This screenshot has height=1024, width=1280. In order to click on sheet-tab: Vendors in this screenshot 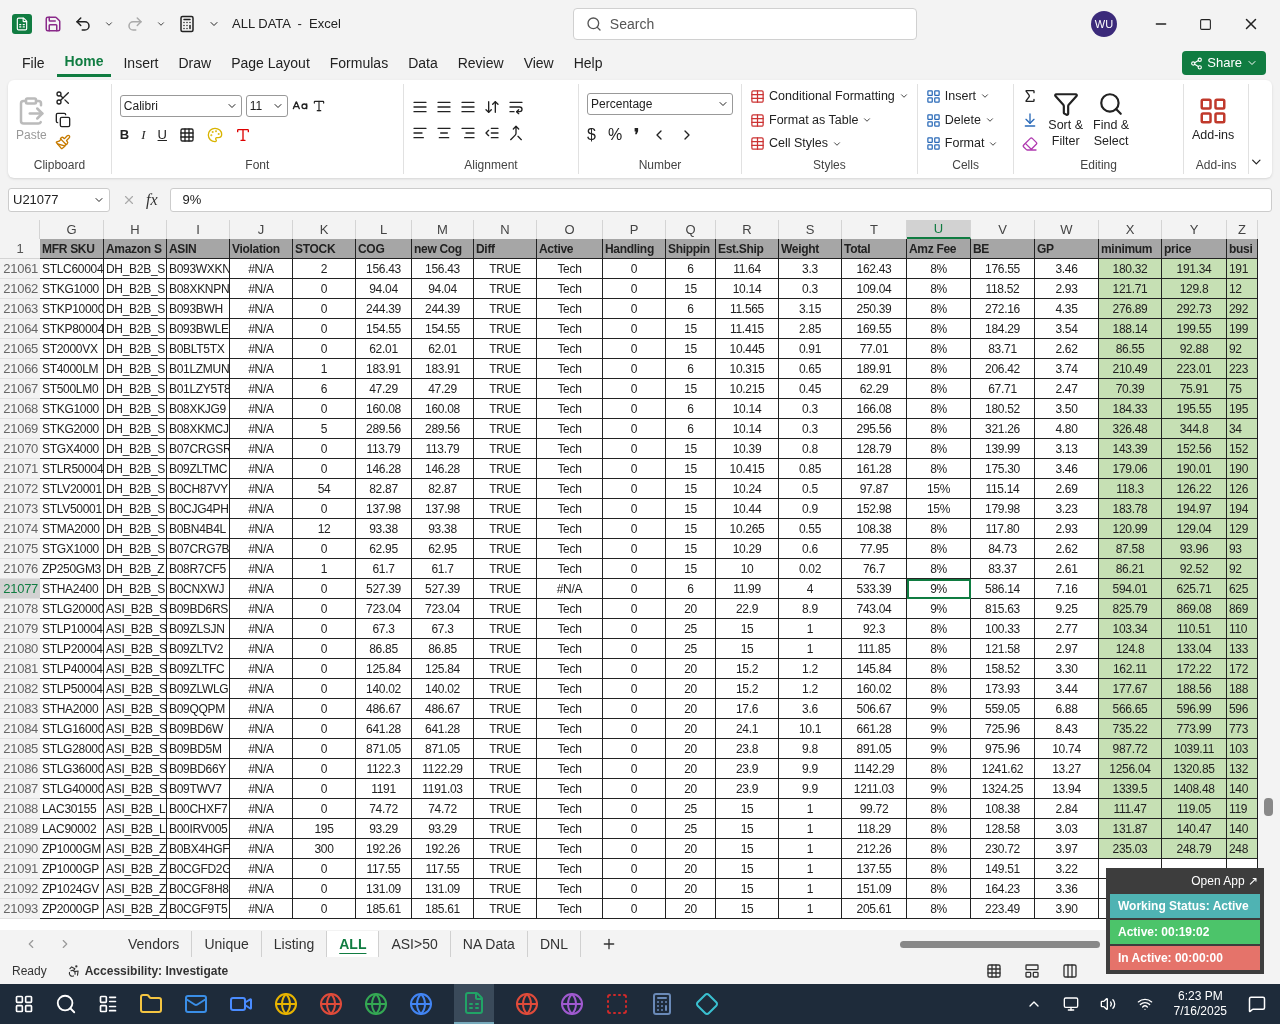, I will do `click(154, 944)`.